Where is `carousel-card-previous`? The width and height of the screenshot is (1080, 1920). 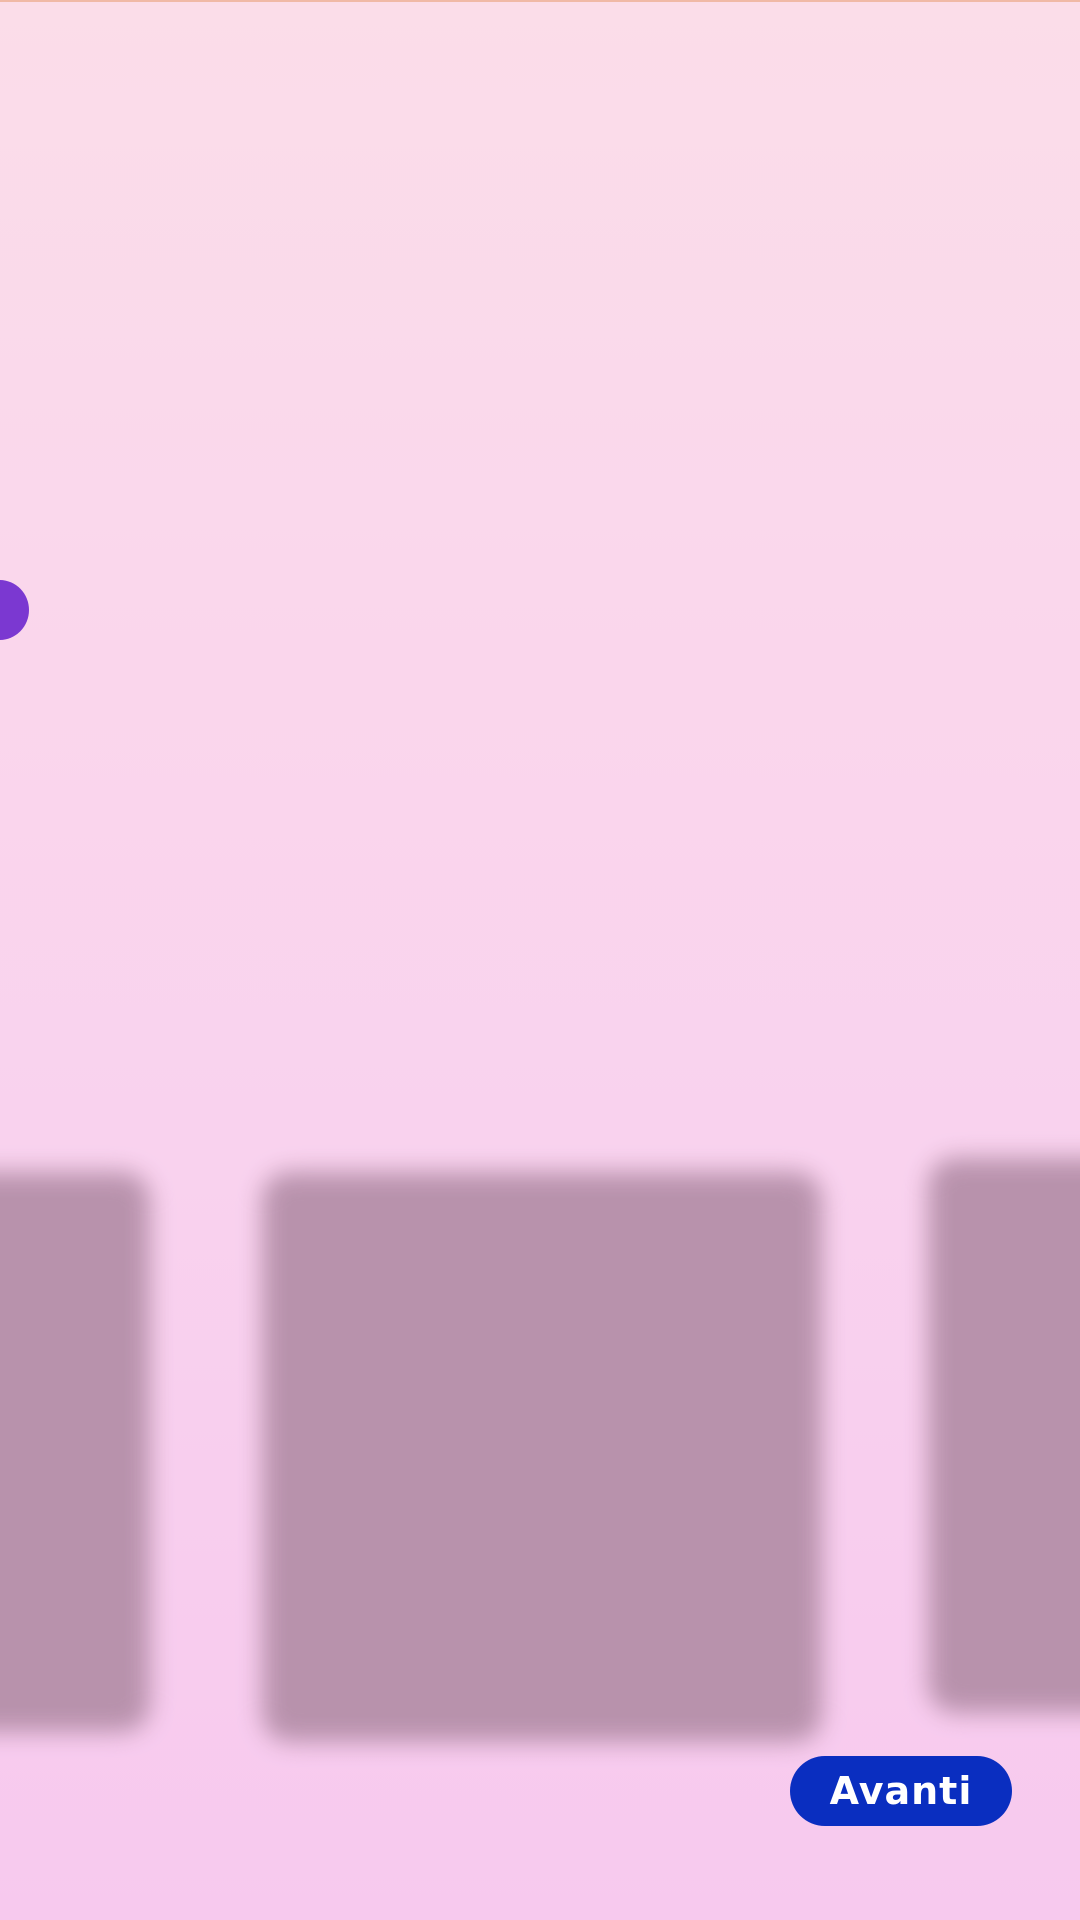
carousel-card-previous is located at coordinates (75, 1452).